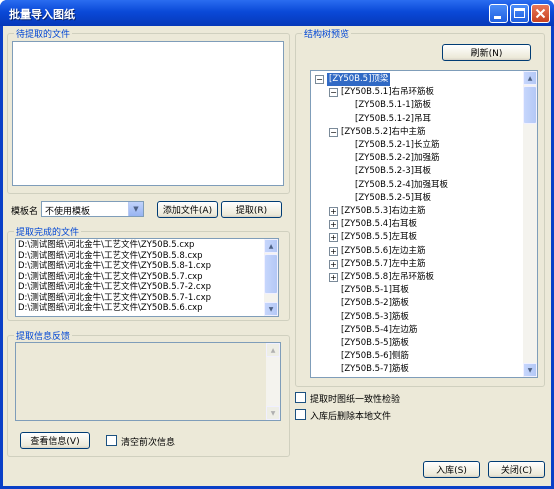 The width and height of the screenshot is (554, 489). I want to click on chevron-down-icon: ▼, so click(135, 209).